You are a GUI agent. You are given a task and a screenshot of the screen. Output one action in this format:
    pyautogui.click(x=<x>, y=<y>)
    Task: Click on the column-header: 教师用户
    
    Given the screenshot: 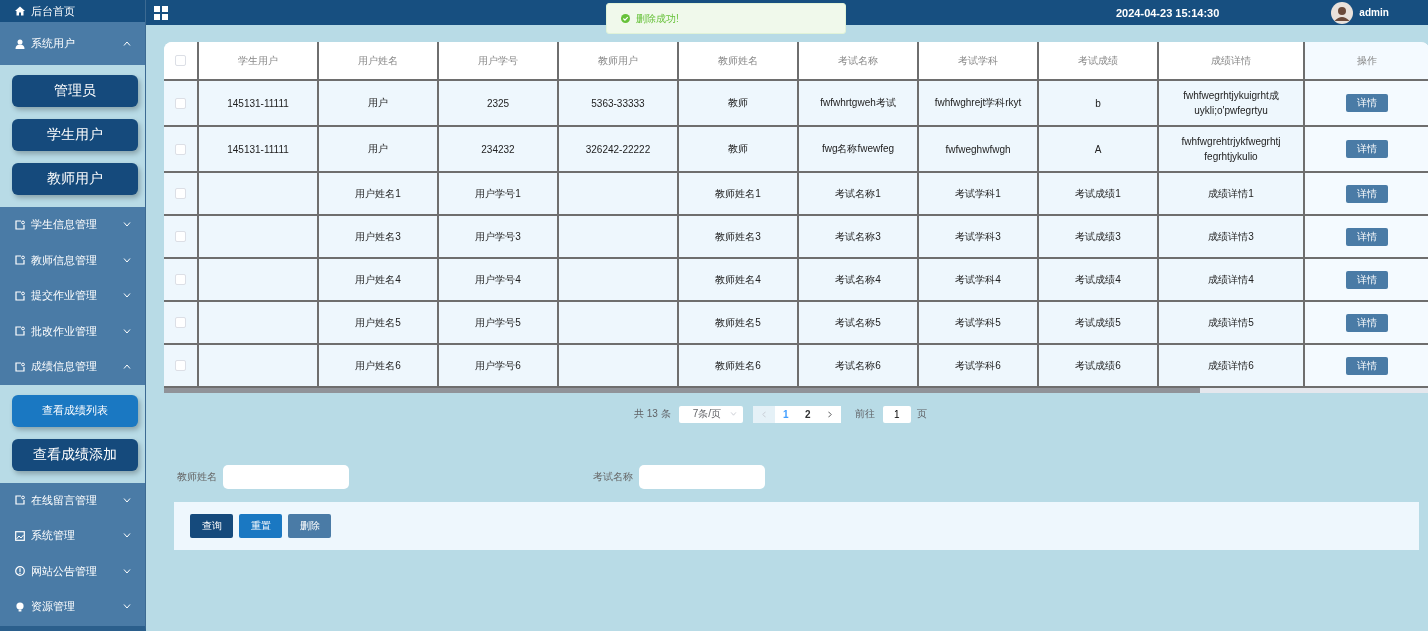 What is the action you would take?
    pyautogui.click(x=618, y=61)
    